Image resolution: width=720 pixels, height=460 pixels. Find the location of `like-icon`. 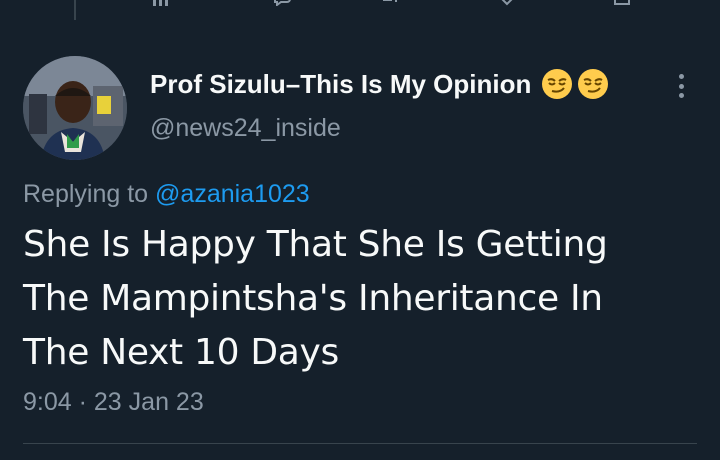

like-icon is located at coordinates (507, 3).